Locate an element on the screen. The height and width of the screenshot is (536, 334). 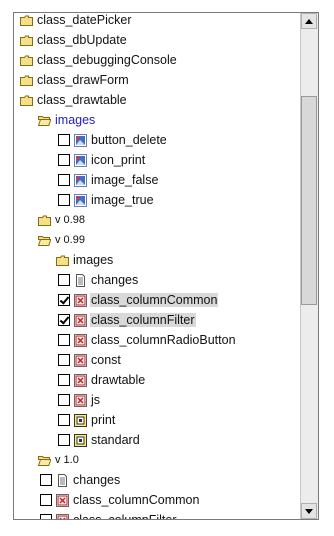
tree-row: image_false is located at coordinates (108, 180).